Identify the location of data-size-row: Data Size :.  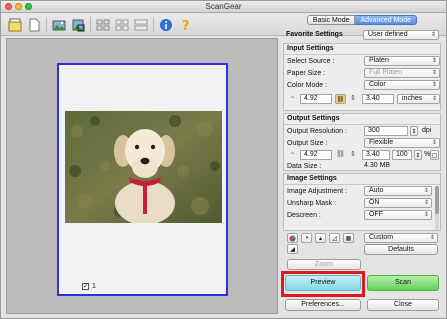
(362, 166).